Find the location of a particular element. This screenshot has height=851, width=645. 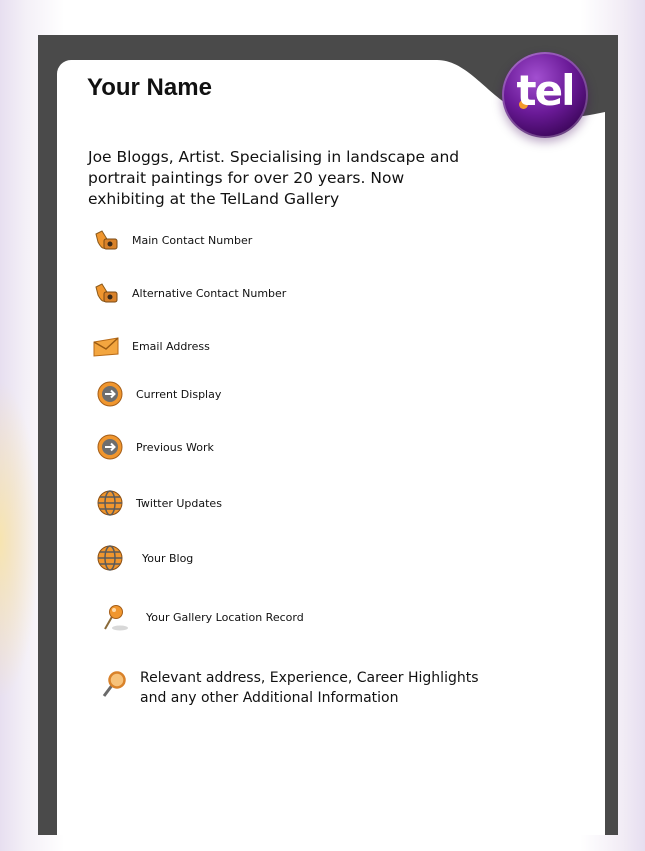

contact-item-main-number: Main Contact Number is located at coordinates (172, 240).